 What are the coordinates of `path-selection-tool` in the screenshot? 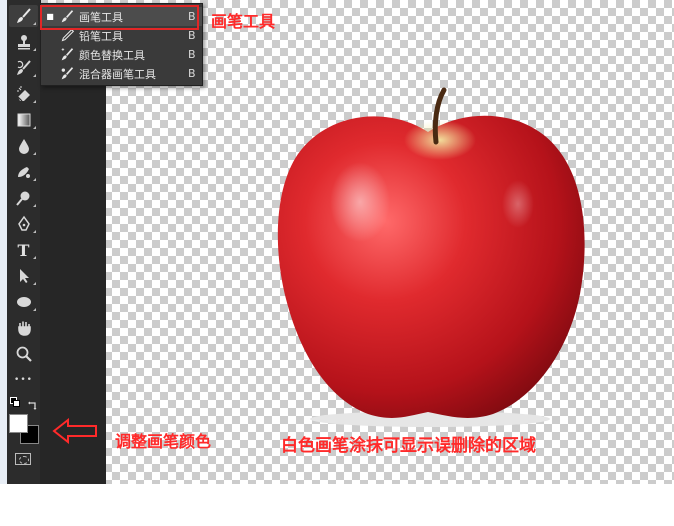 It's located at (23, 276).